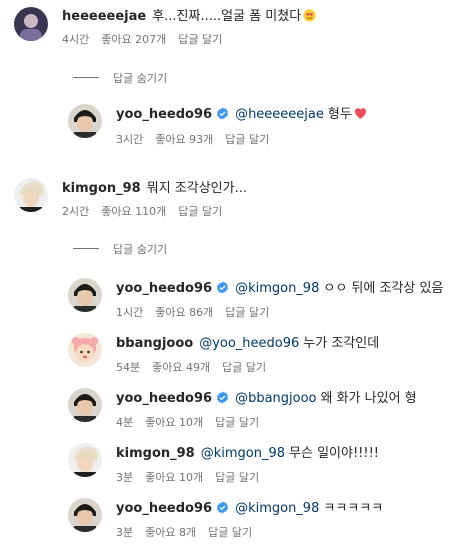 This screenshot has width=459, height=554. I want to click on comment-text: 왜 화가 나있어 형, so click(368, 398).